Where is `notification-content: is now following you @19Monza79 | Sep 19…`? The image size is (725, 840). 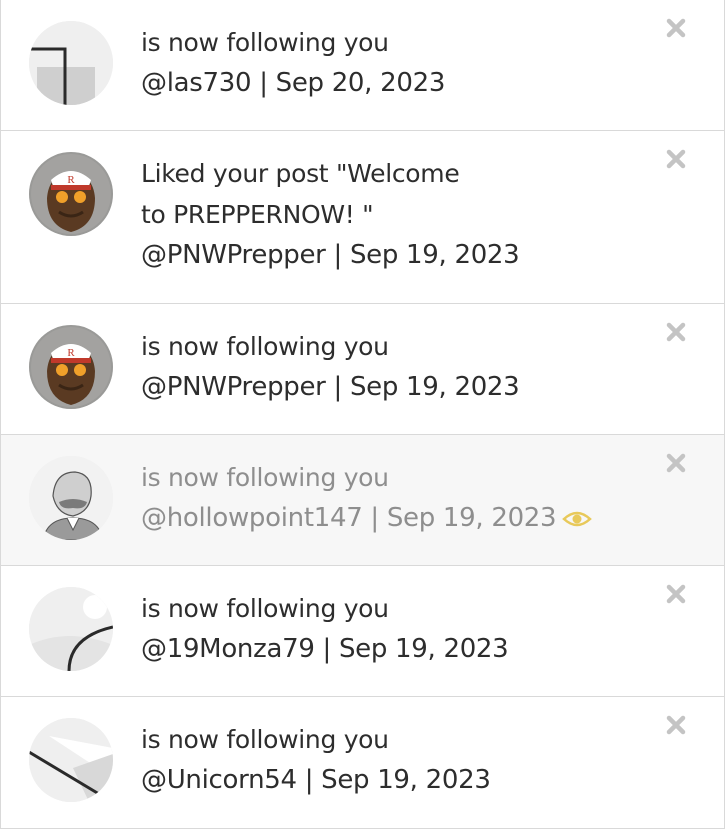
notification-content: is now following you @19Monza79 | Sep 19… is located at coordinates (387, 618).